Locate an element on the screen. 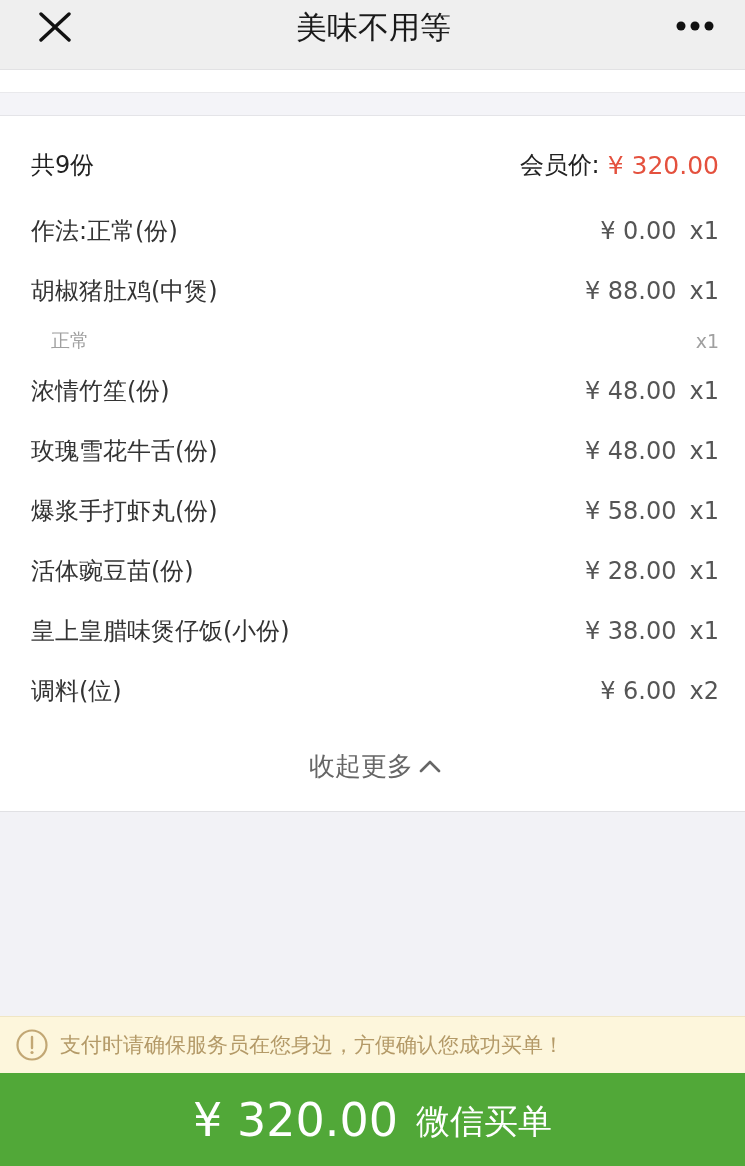 The width and height of the screenshot is (745, 1166). more-icon is located at coordinates (695, 26).